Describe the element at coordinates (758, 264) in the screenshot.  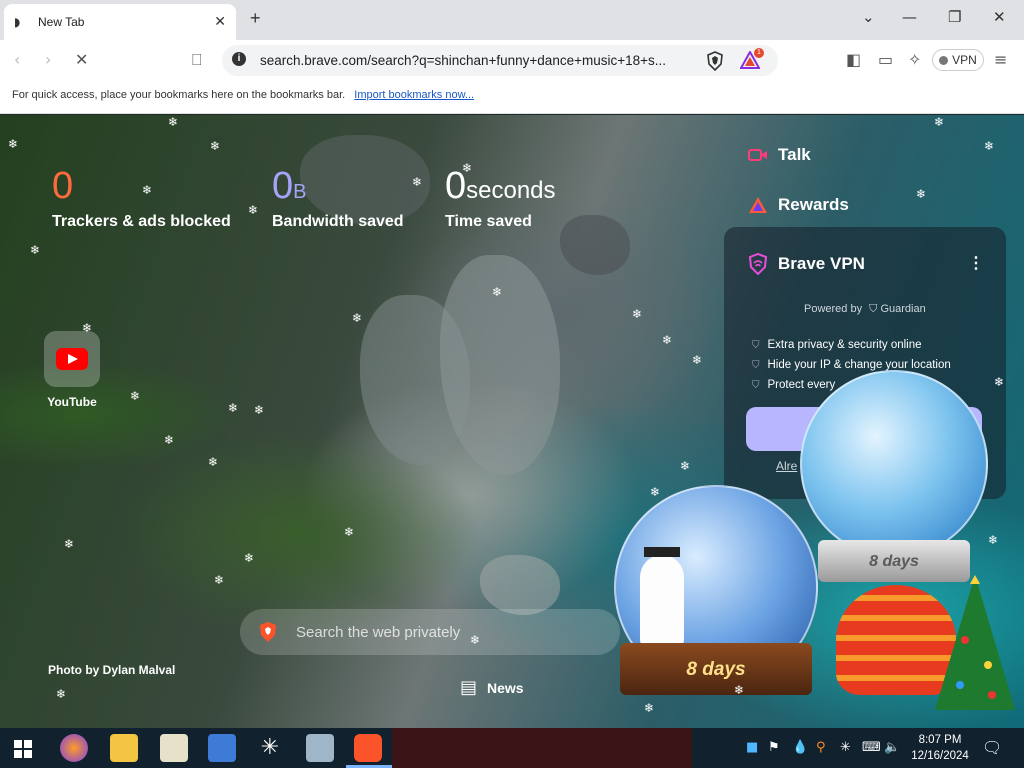
I see `vpn-shield-icon` at that location.